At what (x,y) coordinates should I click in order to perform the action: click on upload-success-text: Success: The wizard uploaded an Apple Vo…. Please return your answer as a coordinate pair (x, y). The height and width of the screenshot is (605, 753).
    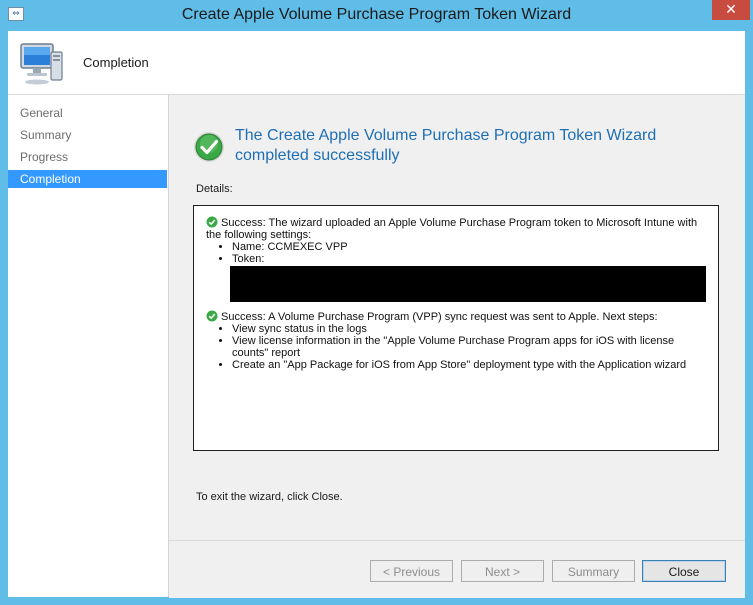
    Looking at the image, I should click on (452, 229).